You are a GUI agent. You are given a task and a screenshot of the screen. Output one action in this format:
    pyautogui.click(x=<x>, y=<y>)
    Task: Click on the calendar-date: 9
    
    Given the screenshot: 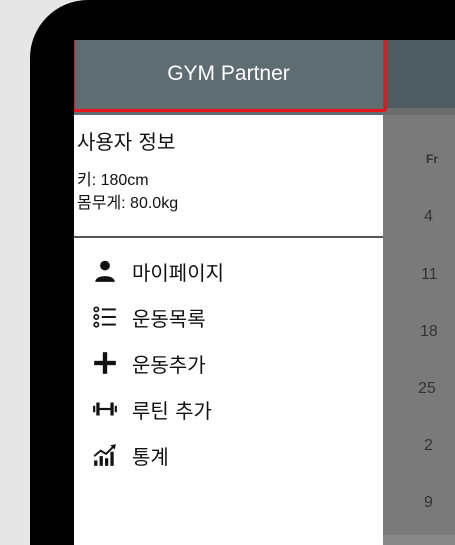 What is the action you would take?
    pyautogui.click(x=428, y=503)
    